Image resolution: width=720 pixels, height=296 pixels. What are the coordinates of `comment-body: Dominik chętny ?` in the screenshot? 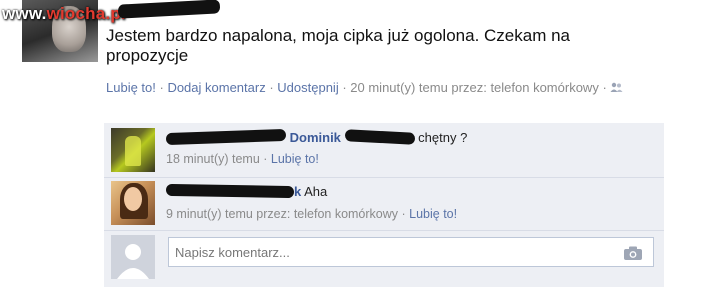 It's located at (316, 137).